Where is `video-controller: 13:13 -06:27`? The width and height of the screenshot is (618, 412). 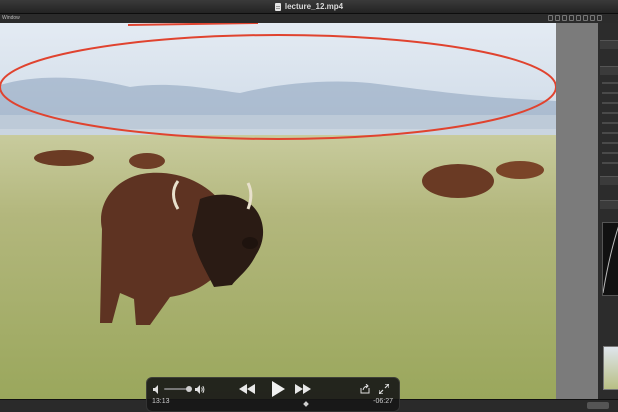 video-controller: 13:13 -06:27 is located at coordinates (273, 394).